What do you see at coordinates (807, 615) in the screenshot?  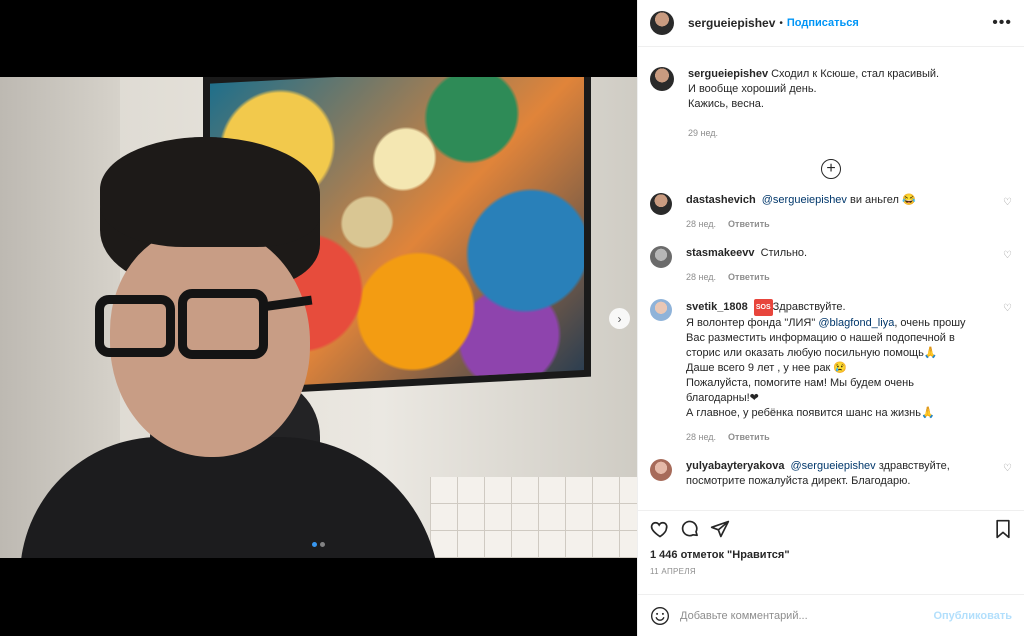 I see `comment-input` at bounding box center [807, 615].